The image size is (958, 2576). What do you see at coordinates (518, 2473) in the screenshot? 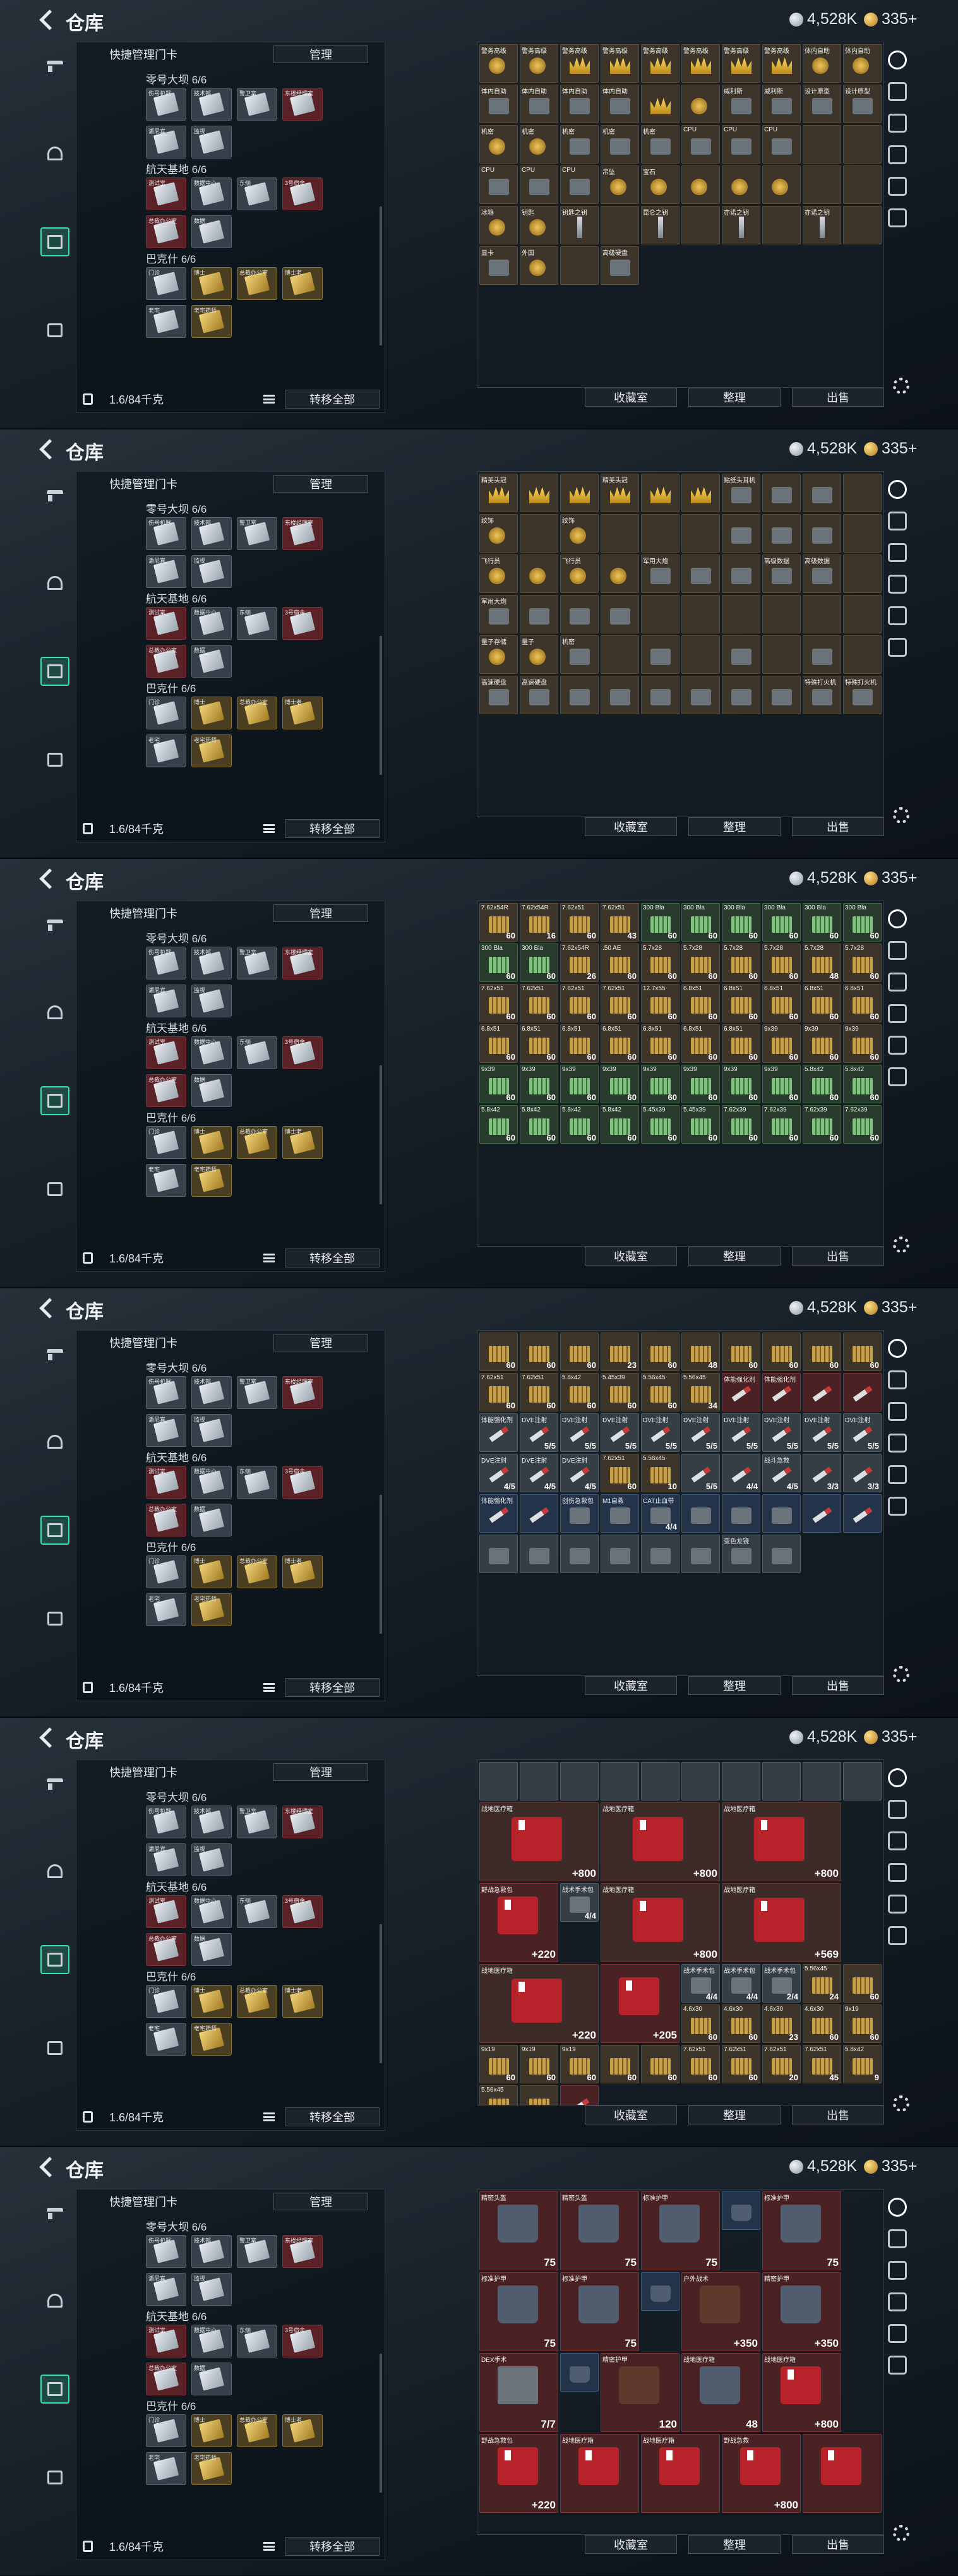
I see `storage-item: 野战急救包 +220` at bounding box center [518, 2473].